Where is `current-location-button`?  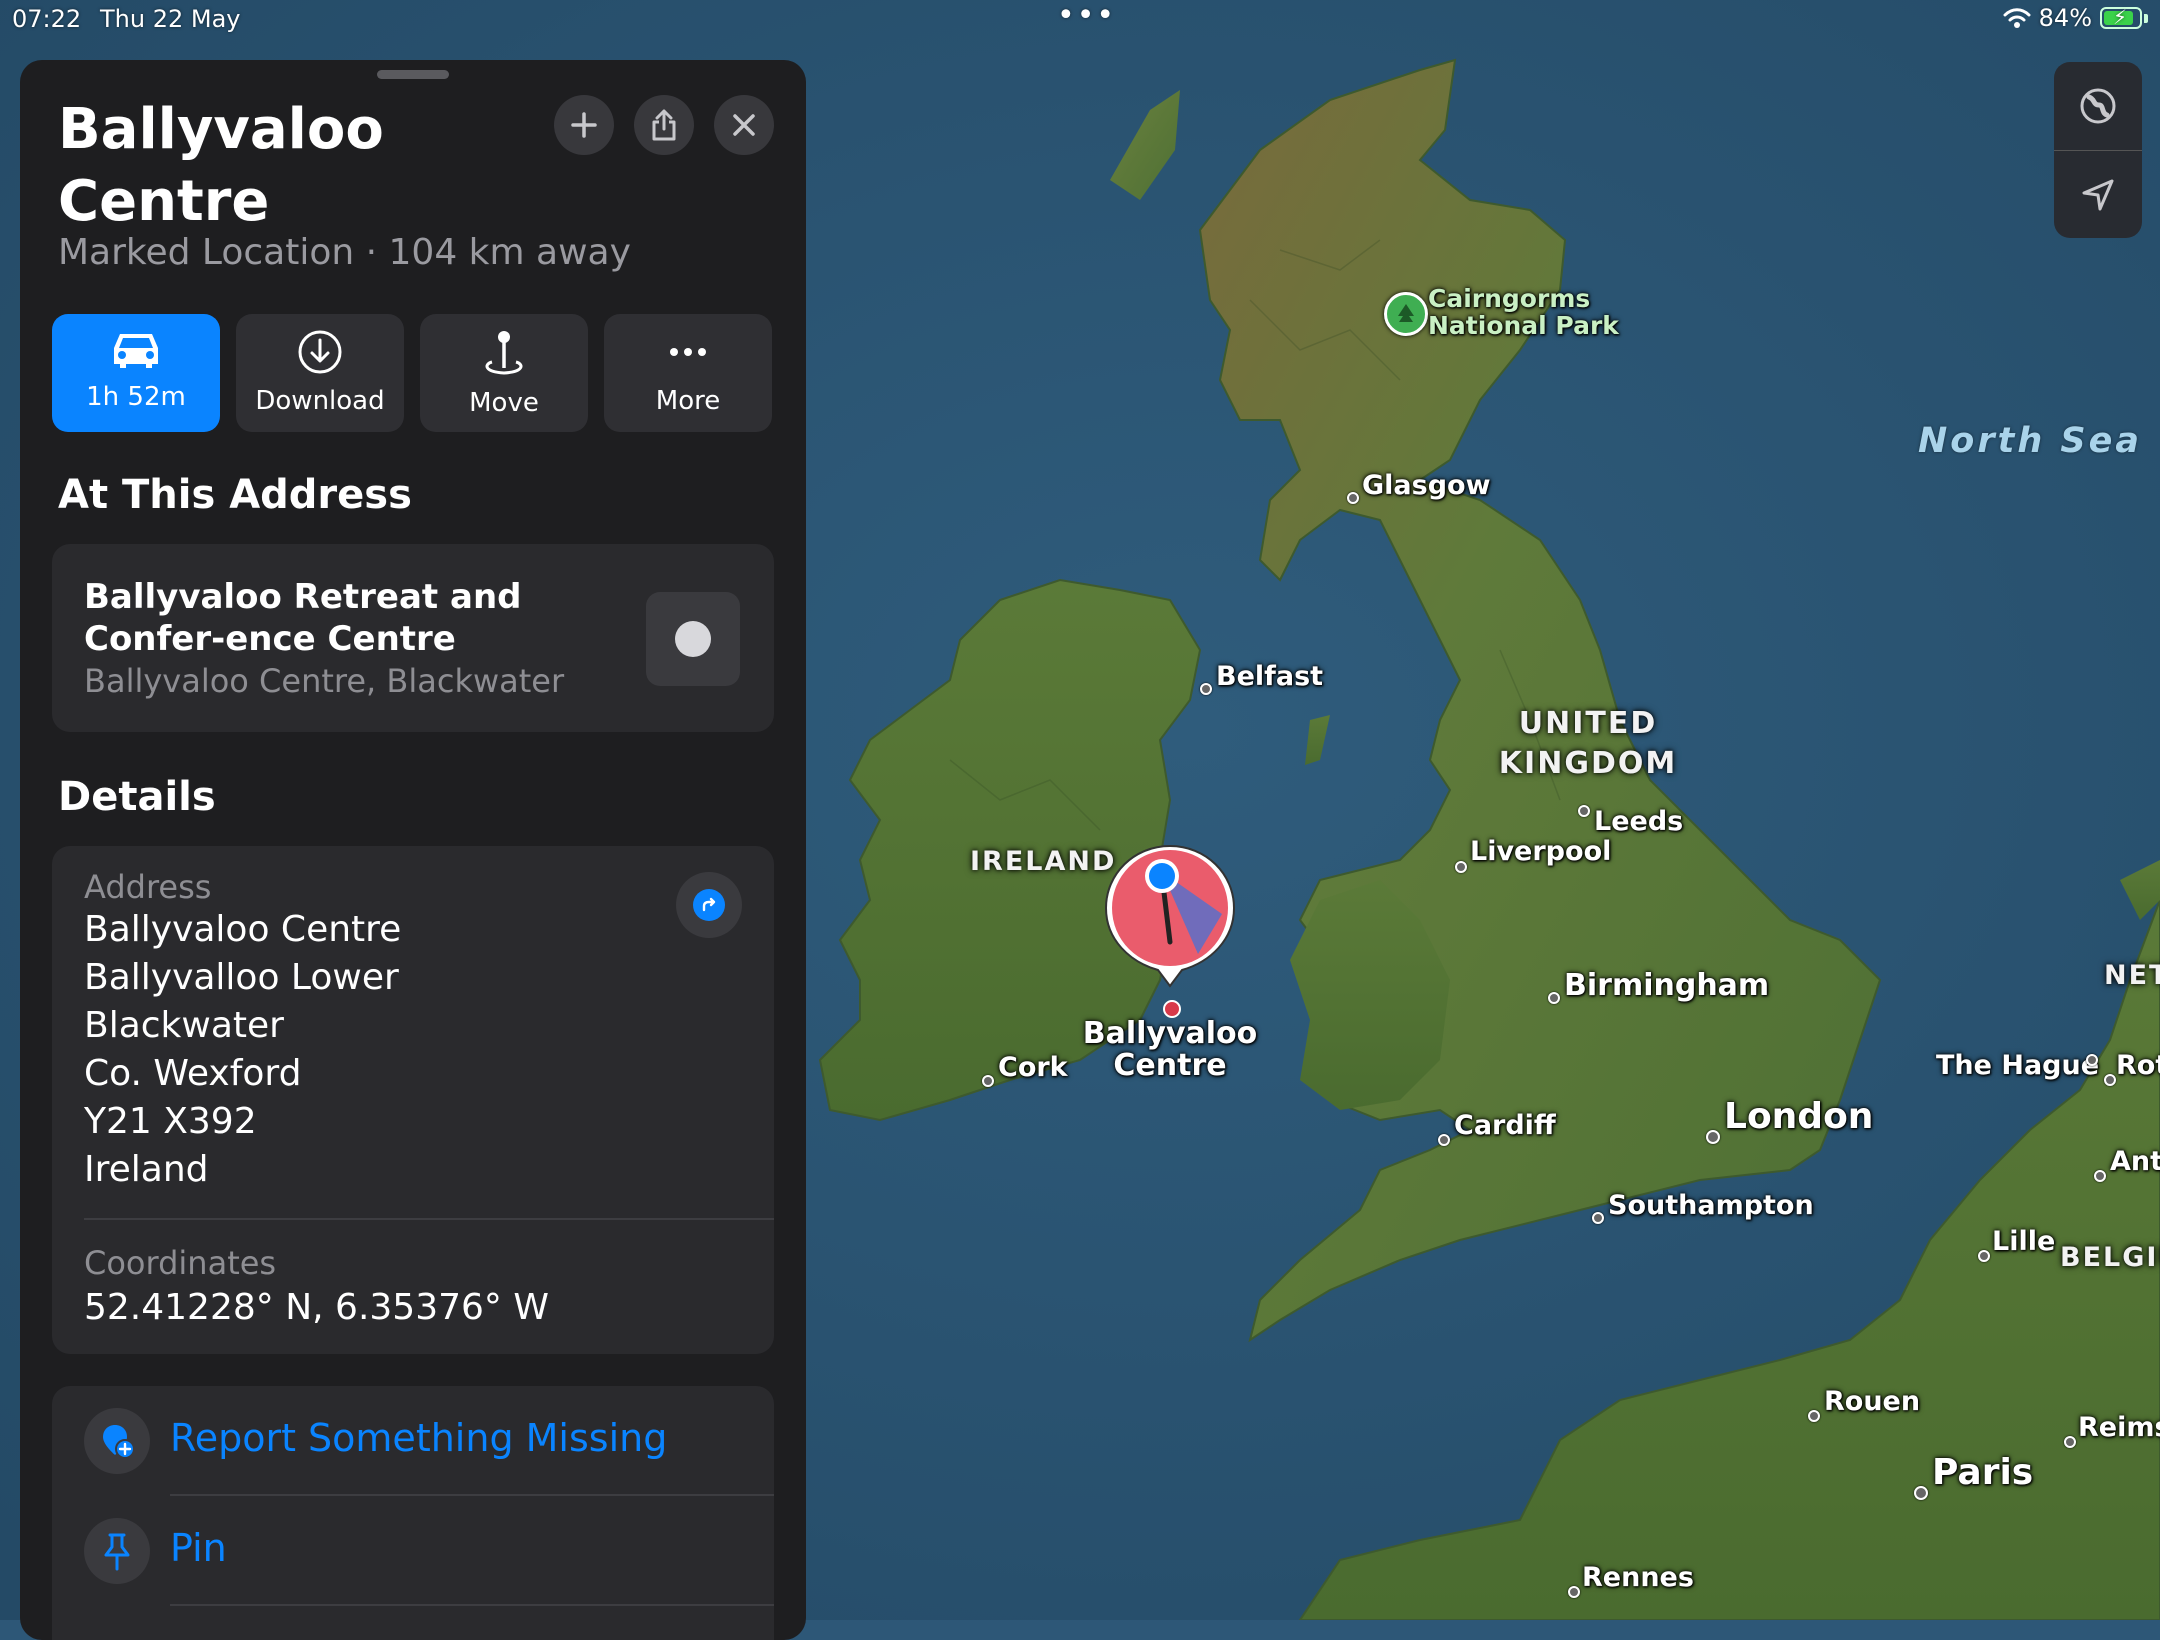 current-location-button is located at coordinates (2098, 194).